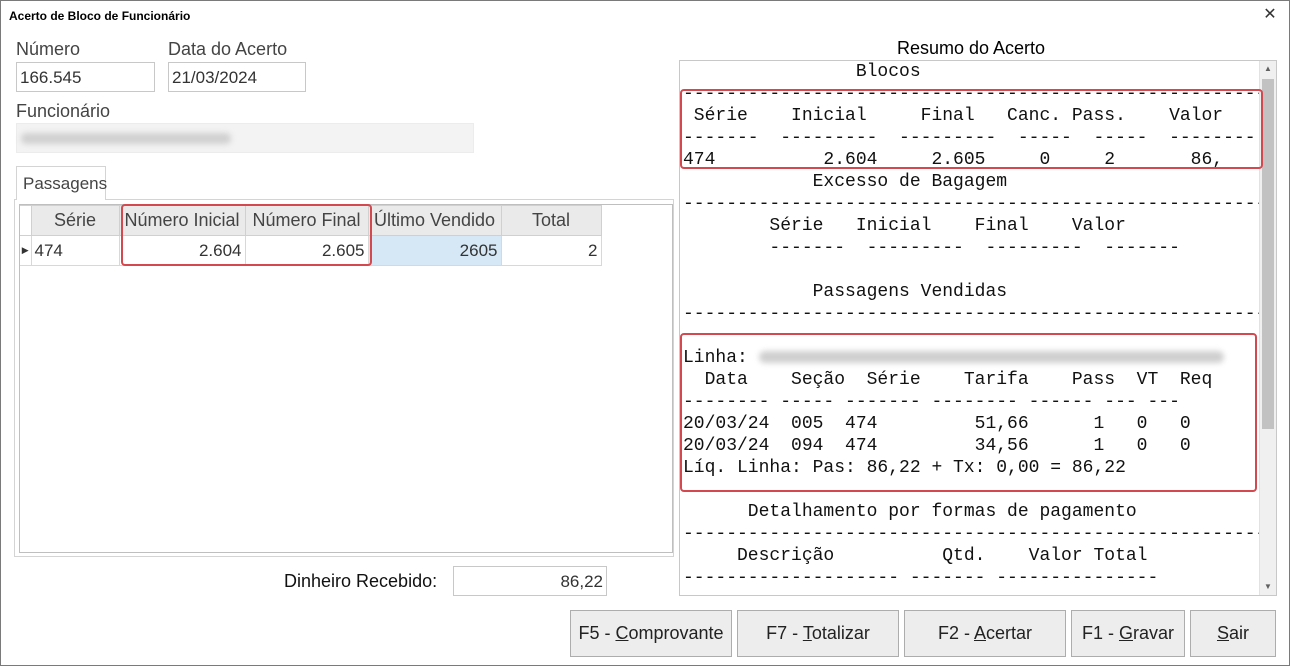 This screenshot has width=1290, height=666. What do you see at coordinates (1268, 69) in the screenshot?
I see `scroll-up-icon: ▲` at bounding box center [1268, 69].